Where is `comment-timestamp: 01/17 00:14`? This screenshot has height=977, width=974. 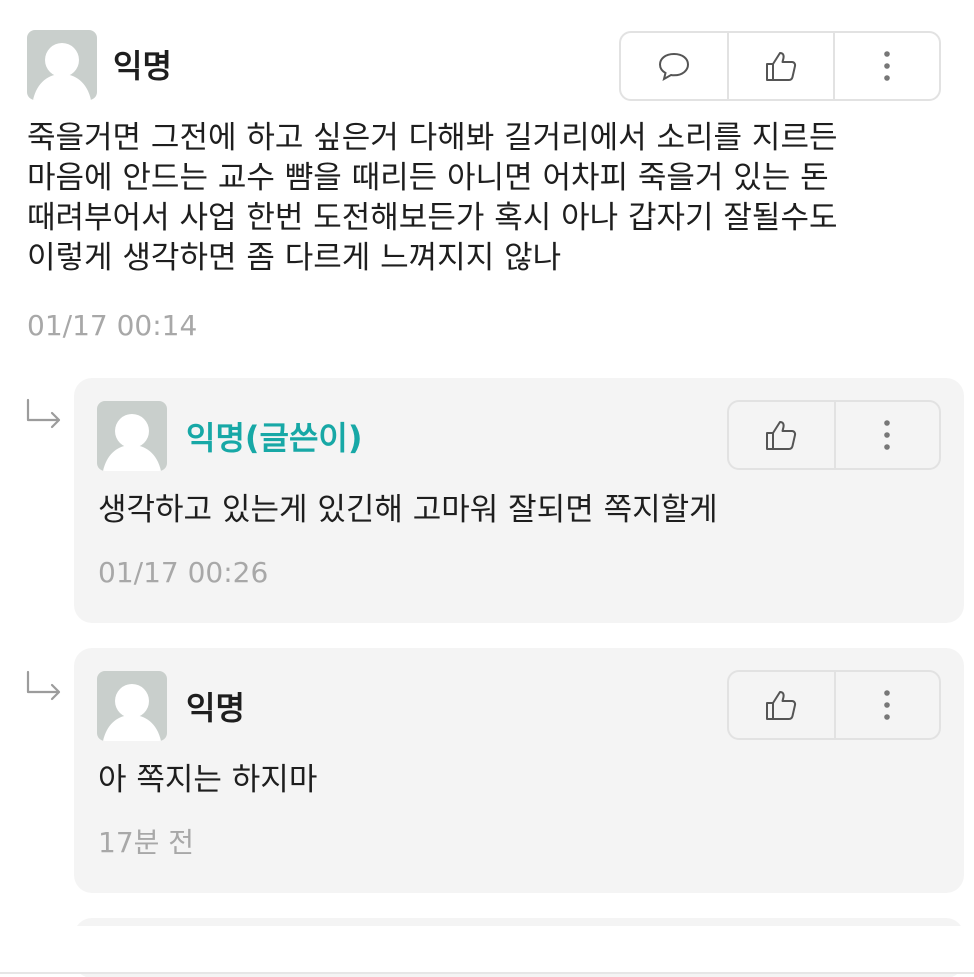 comment-timestamp: 01/17 00:14 is located at coordinates (112, 325).